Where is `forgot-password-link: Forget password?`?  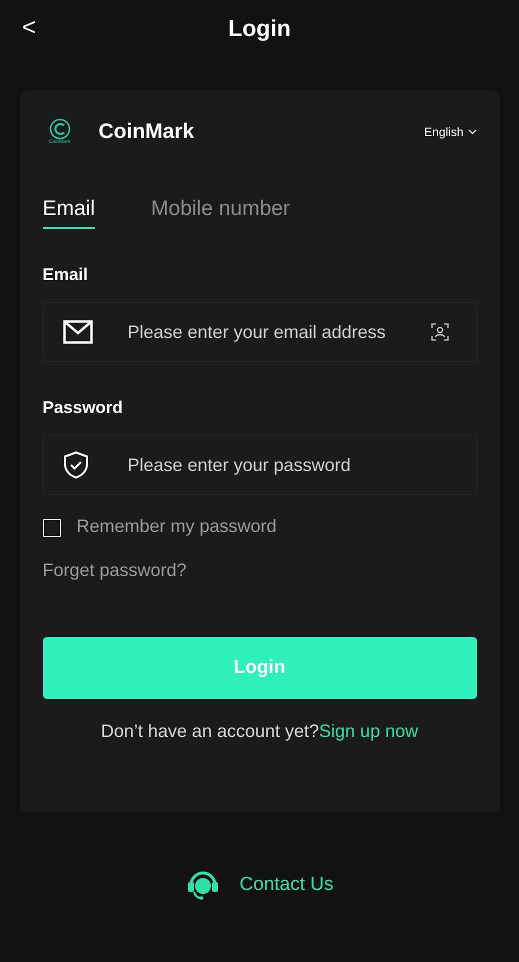 forgot-password-link: Forget password? is located at coordinates (114, 570).